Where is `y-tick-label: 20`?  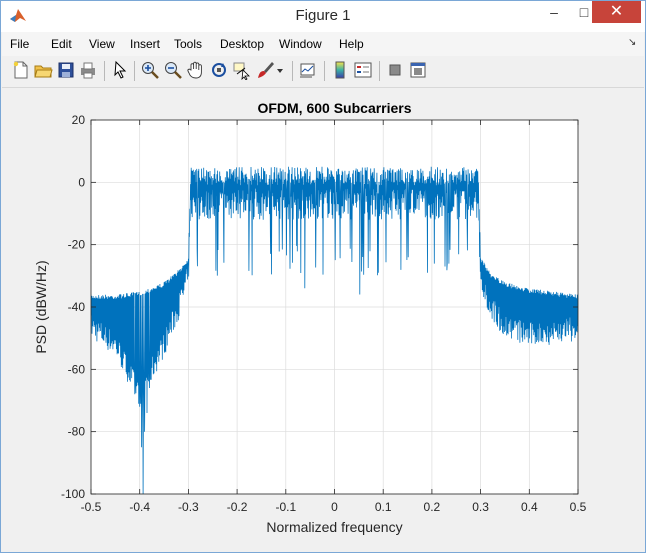
y-tick-label: 20 is located at coordinates (79, 120).